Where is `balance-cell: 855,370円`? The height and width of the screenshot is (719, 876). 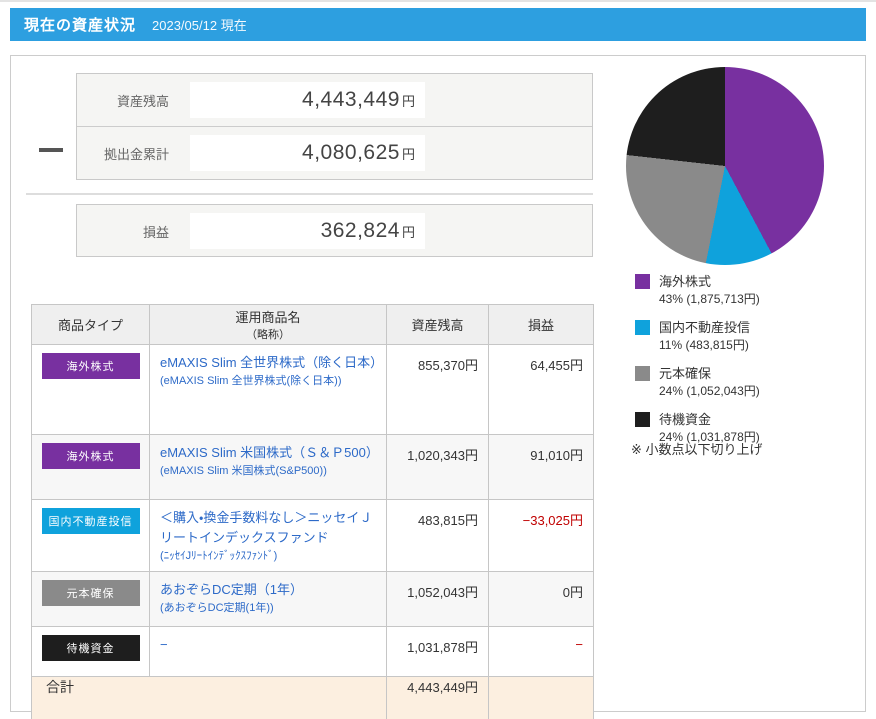
balance-cell: 855,370円 is located at coordinates (437, 389).